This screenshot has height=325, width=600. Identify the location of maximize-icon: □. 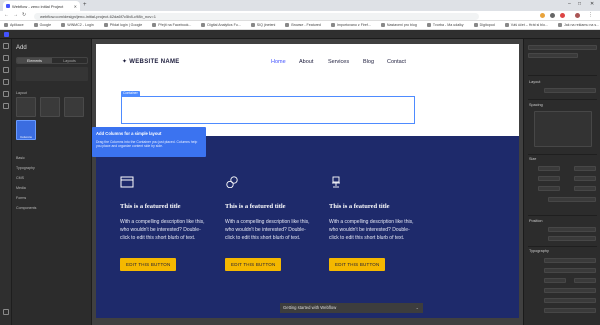
(579, 4).